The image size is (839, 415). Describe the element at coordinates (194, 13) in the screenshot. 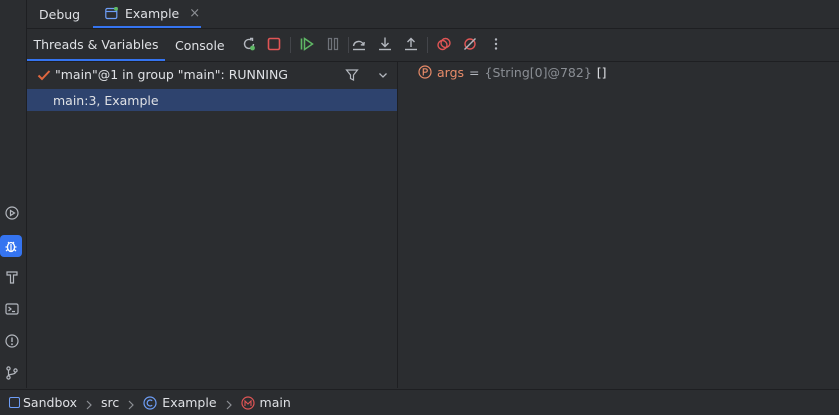

I see `close-icon: ×` at that location.